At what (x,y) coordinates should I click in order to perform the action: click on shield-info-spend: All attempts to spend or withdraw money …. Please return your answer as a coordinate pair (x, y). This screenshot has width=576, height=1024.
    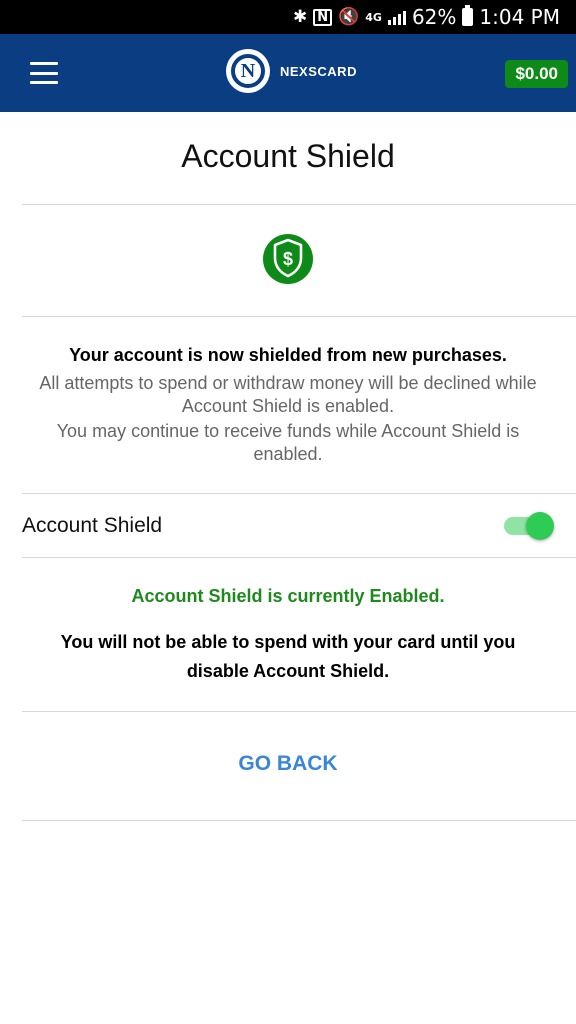
    Looking at the image, I should click on (288, 394).